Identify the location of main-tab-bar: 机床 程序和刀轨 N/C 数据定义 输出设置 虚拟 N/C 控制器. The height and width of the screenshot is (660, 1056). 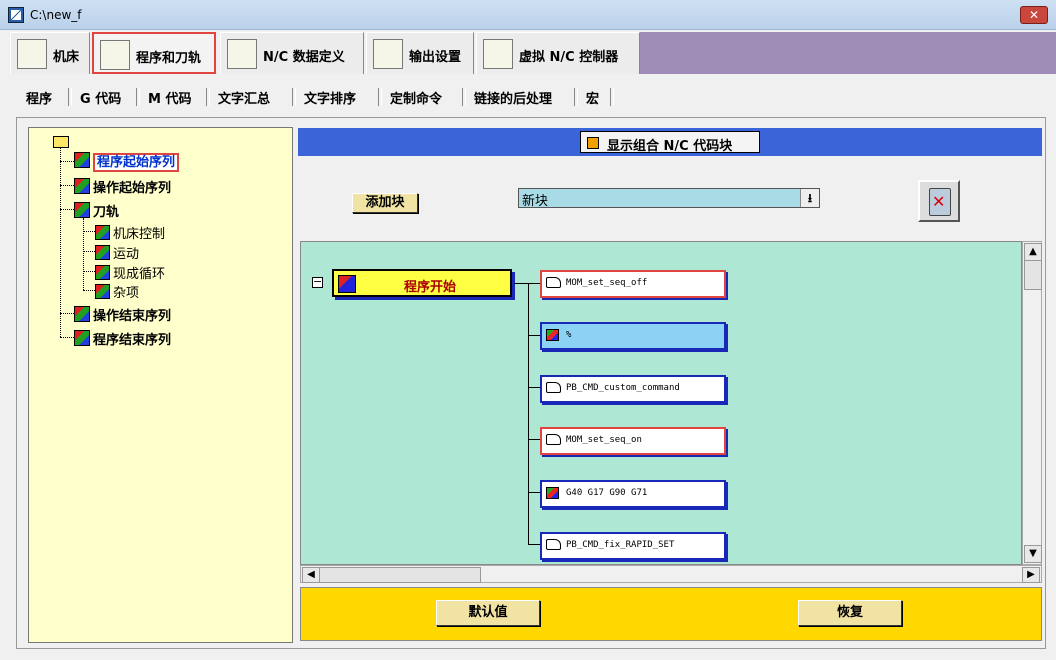
(528, 53).